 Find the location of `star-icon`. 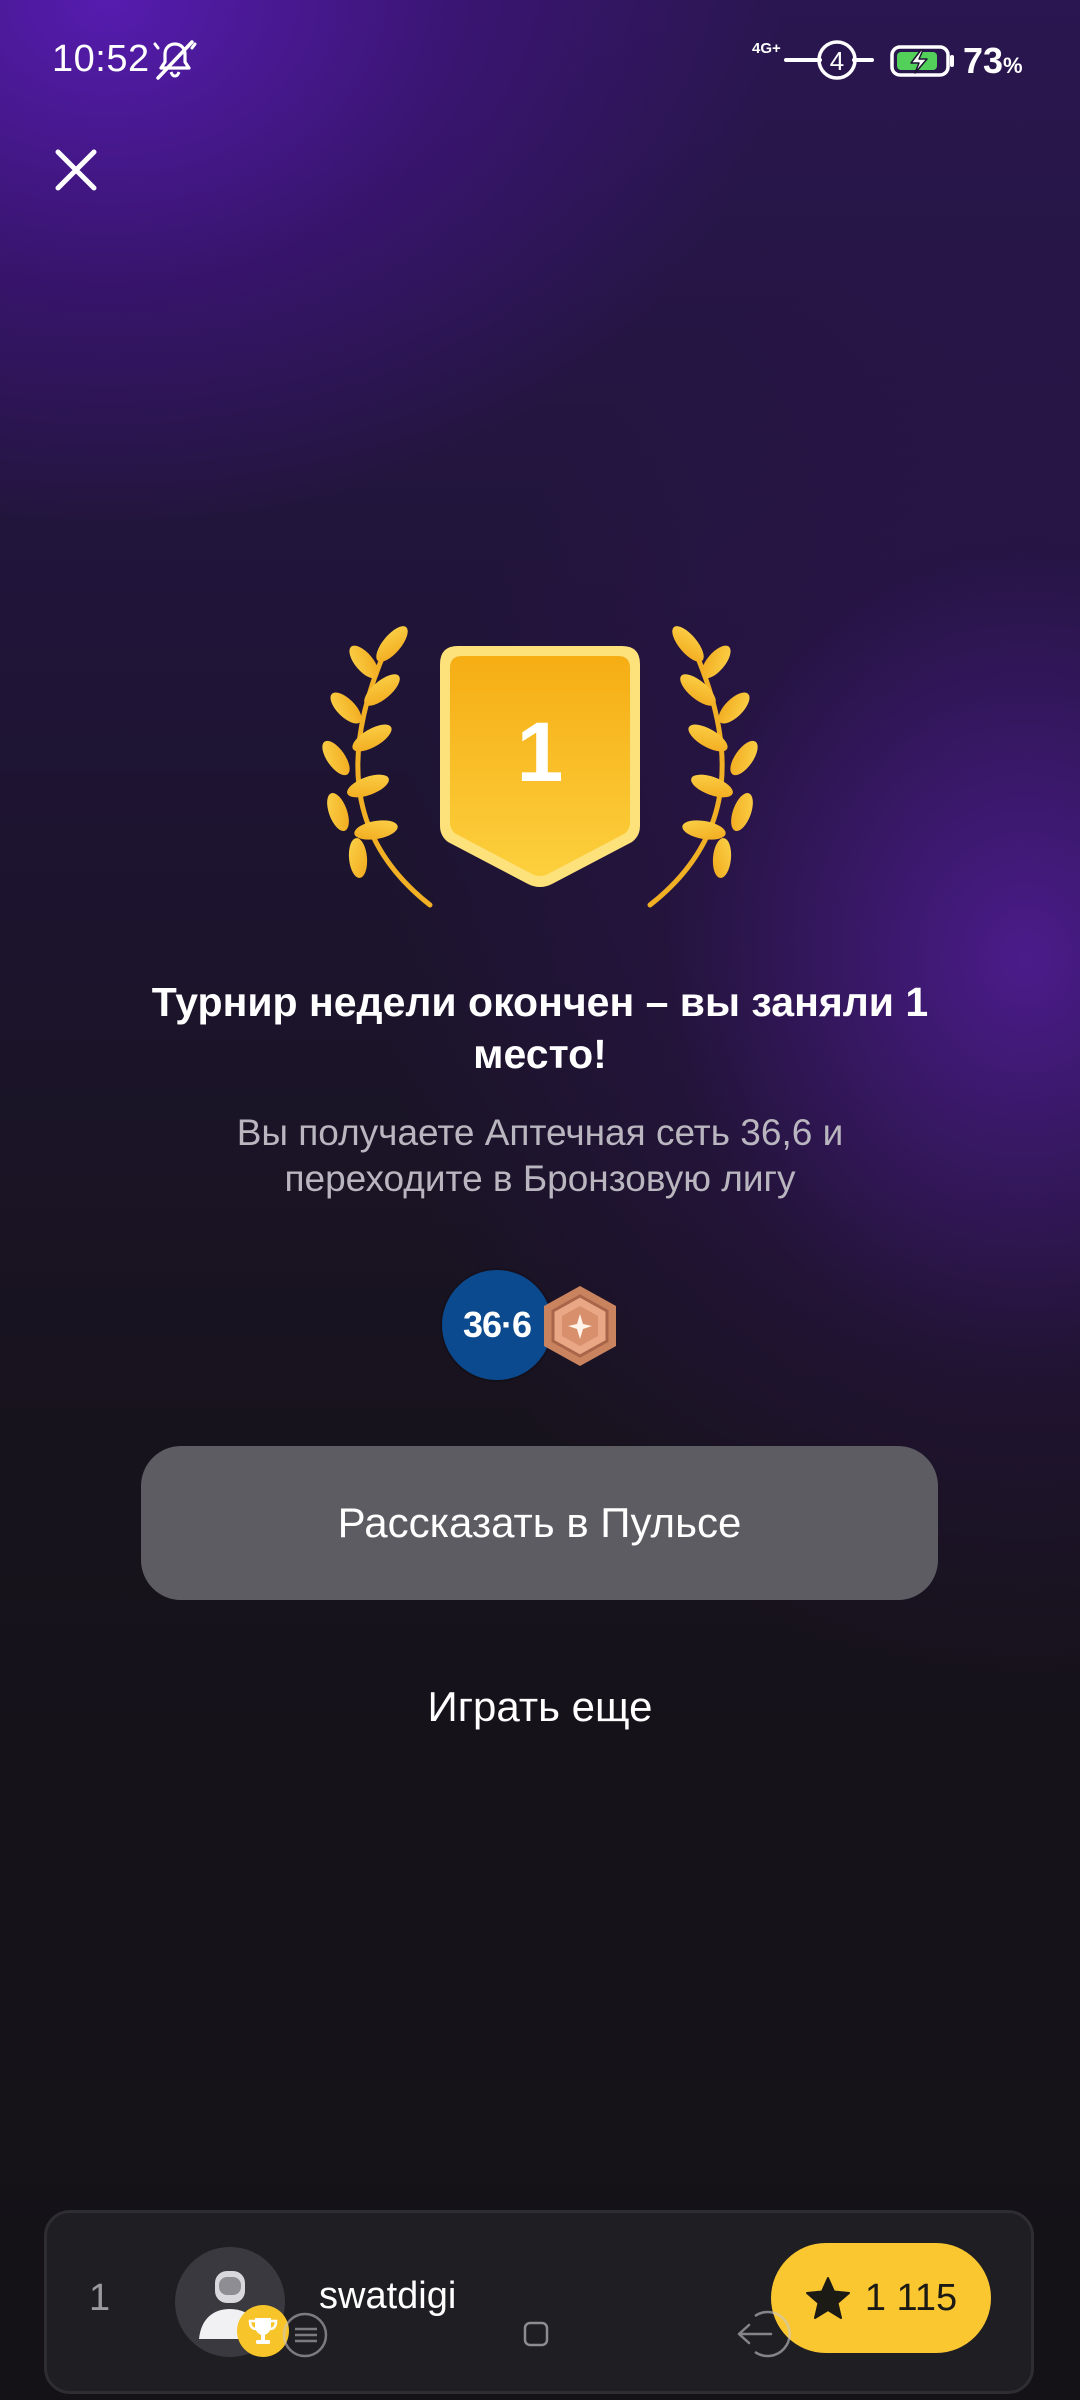

star-icon is located at coordinates (827, 2298).